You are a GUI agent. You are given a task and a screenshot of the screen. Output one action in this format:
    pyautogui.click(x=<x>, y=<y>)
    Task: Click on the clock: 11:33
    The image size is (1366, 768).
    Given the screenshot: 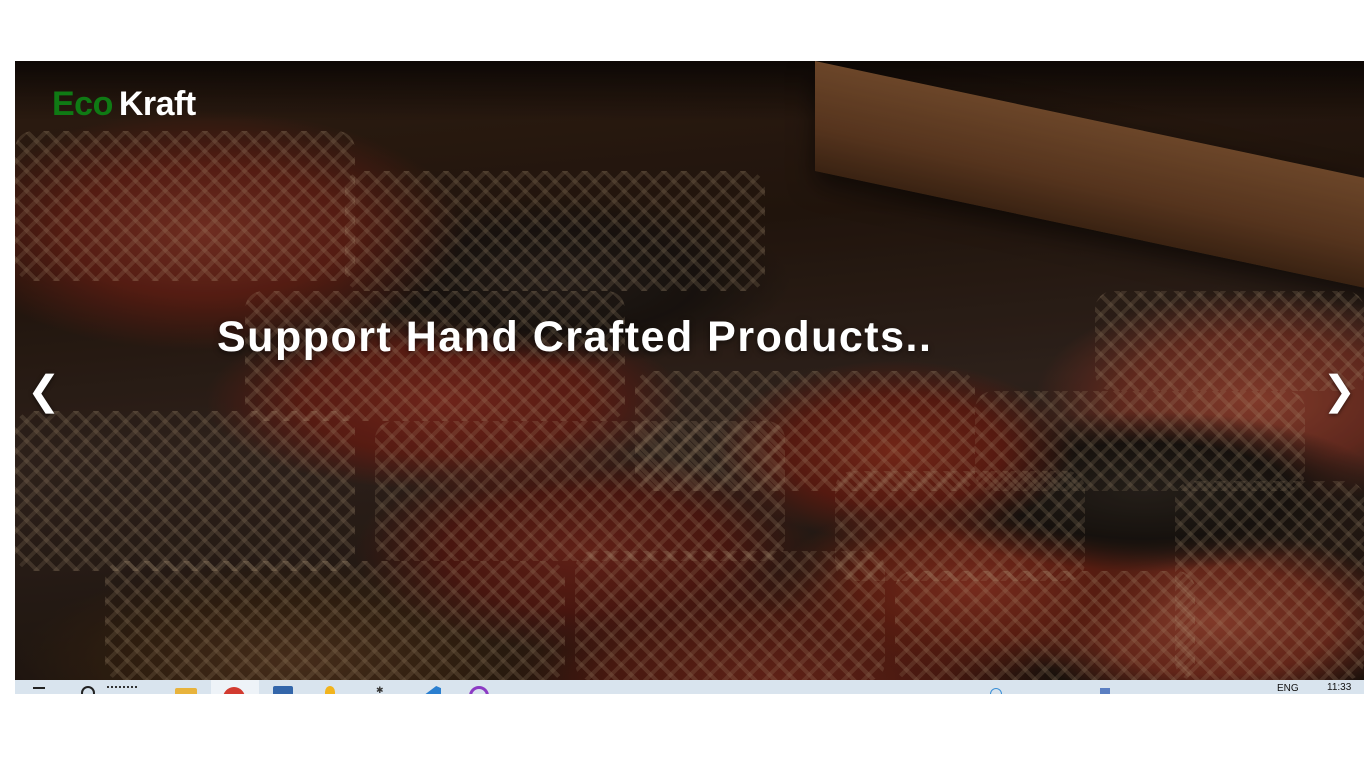 What is the action you would take?
    pyautogui.click(x=1339, y=687)
    